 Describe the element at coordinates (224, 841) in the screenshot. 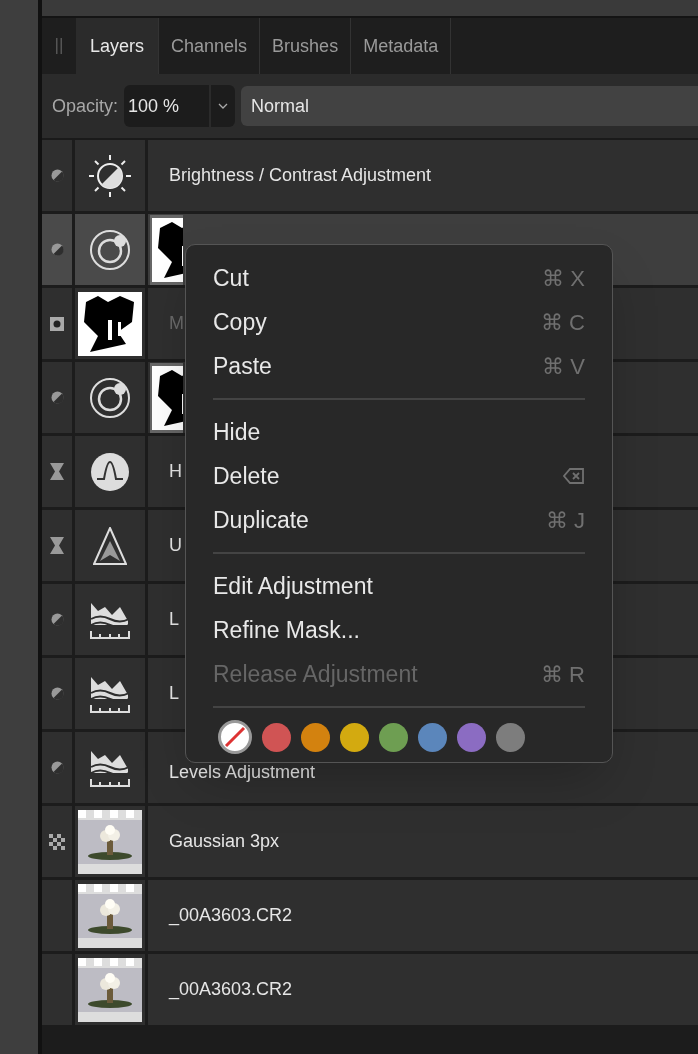

I see `layer-name: Gaussian 3px` at that location.